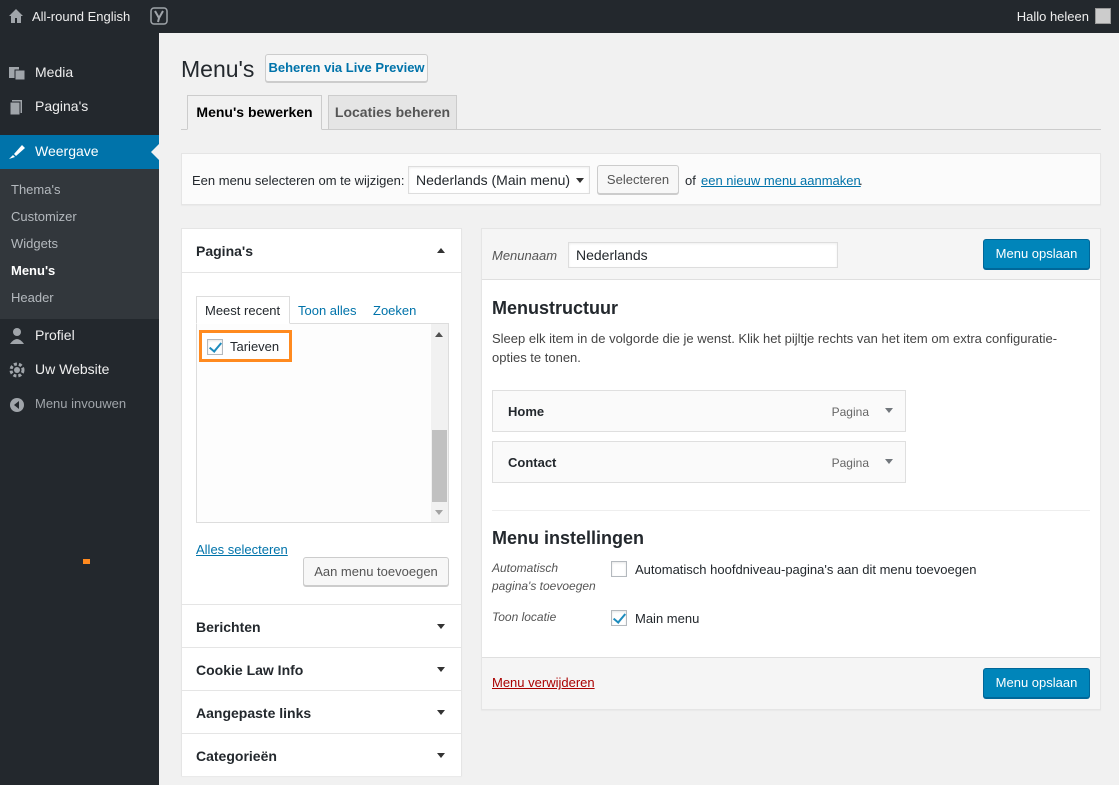 The height and width of the screenshot is (785, 1119). I want to click on pages-section-header: Pagina's, so click(321, 251).